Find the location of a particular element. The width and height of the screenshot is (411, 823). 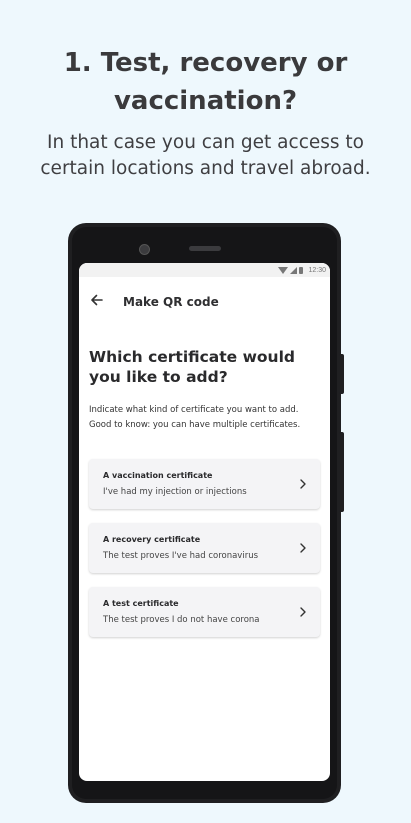

status-icons: 12:30 is located at coordinates (302, 270).